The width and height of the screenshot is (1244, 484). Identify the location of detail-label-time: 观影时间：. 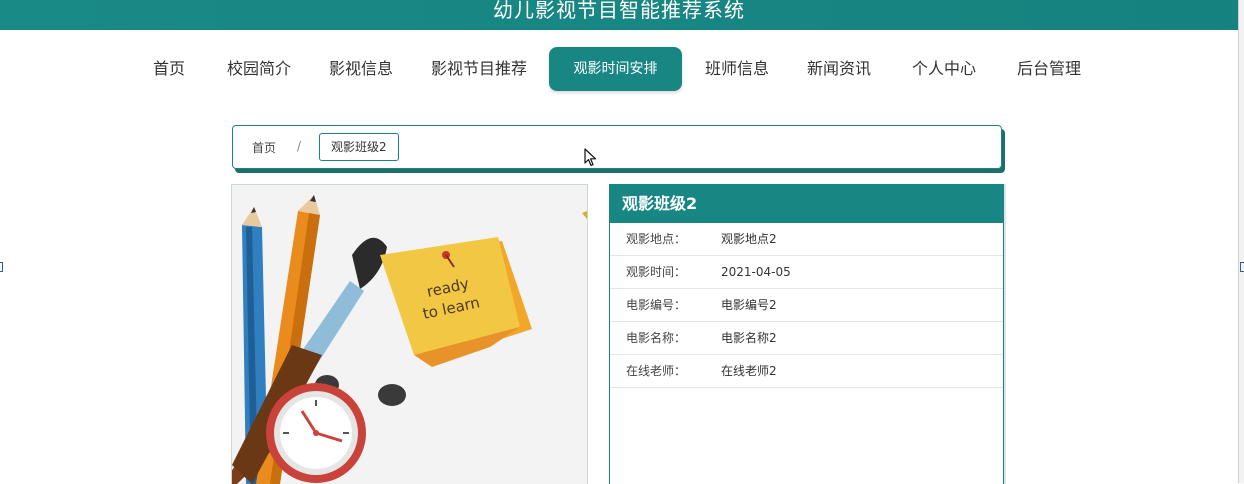
(656, 272).